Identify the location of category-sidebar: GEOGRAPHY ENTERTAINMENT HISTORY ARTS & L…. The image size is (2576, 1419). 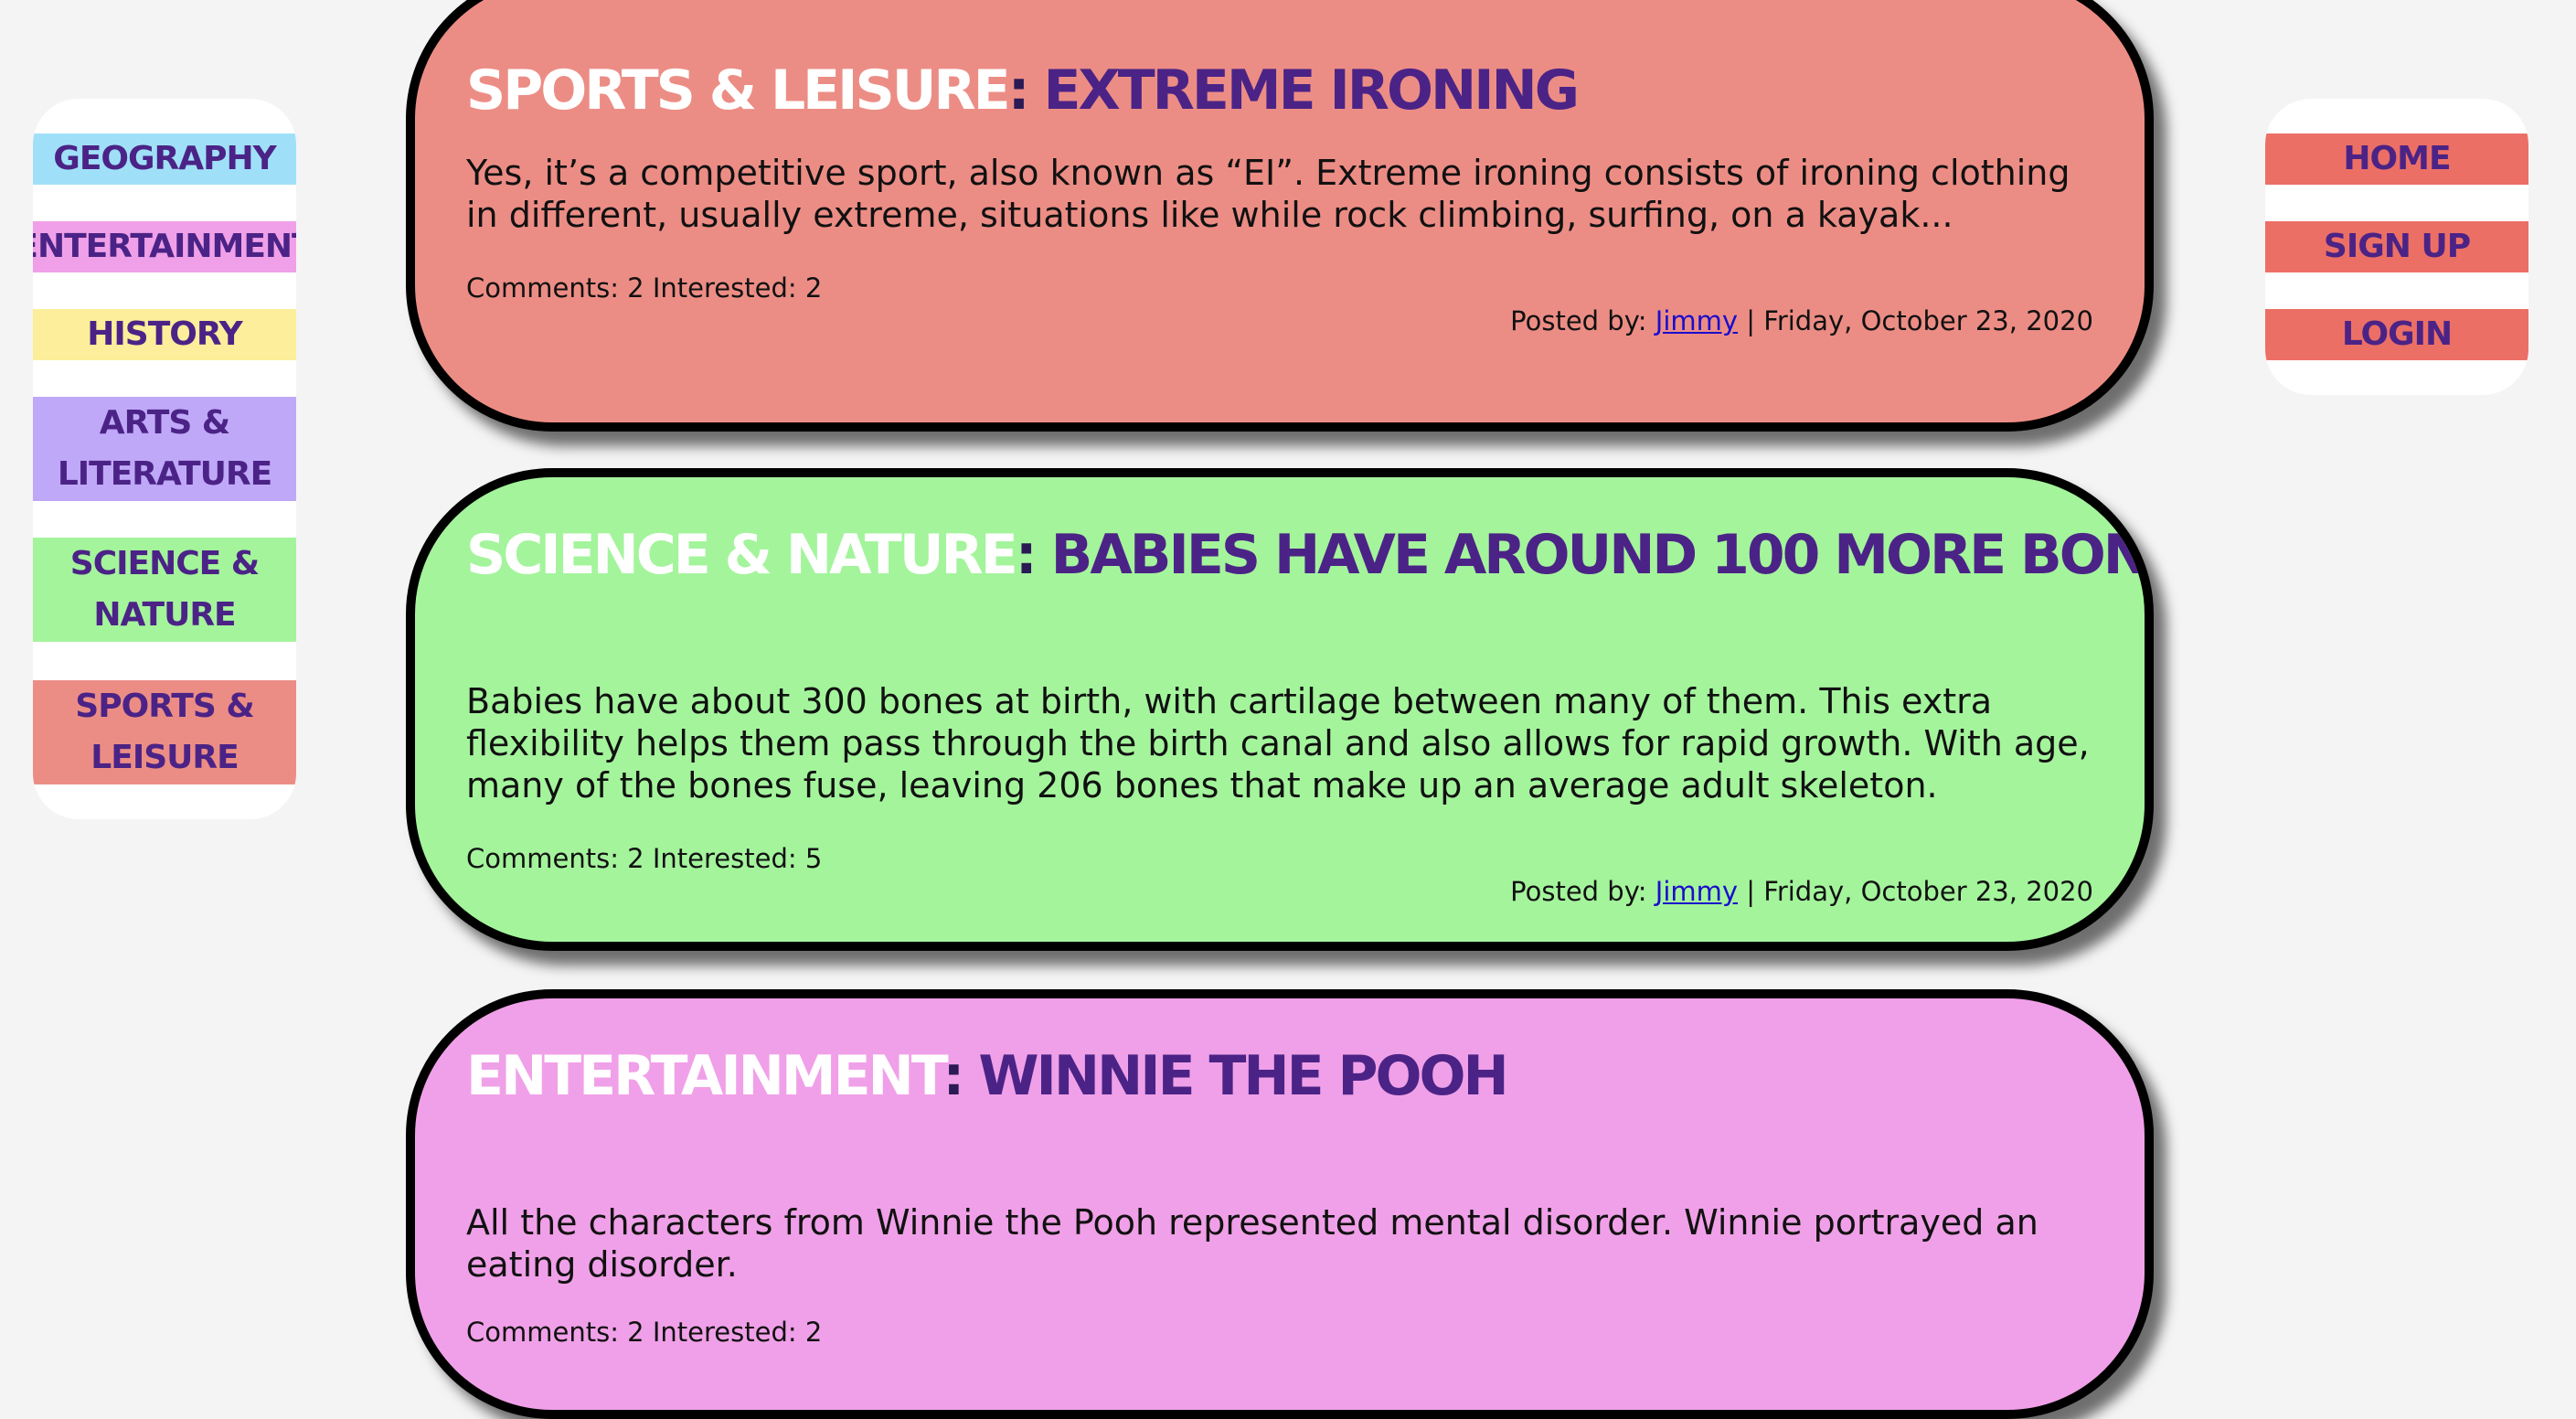
(164, 459).